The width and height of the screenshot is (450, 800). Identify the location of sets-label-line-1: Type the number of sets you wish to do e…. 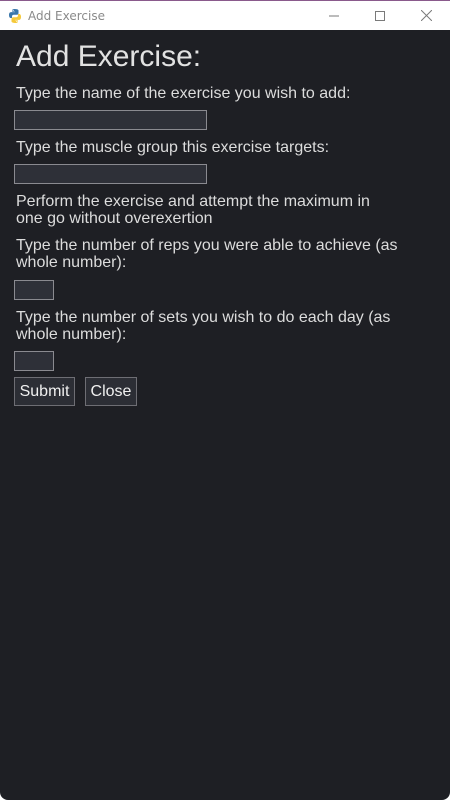
(203, 317).